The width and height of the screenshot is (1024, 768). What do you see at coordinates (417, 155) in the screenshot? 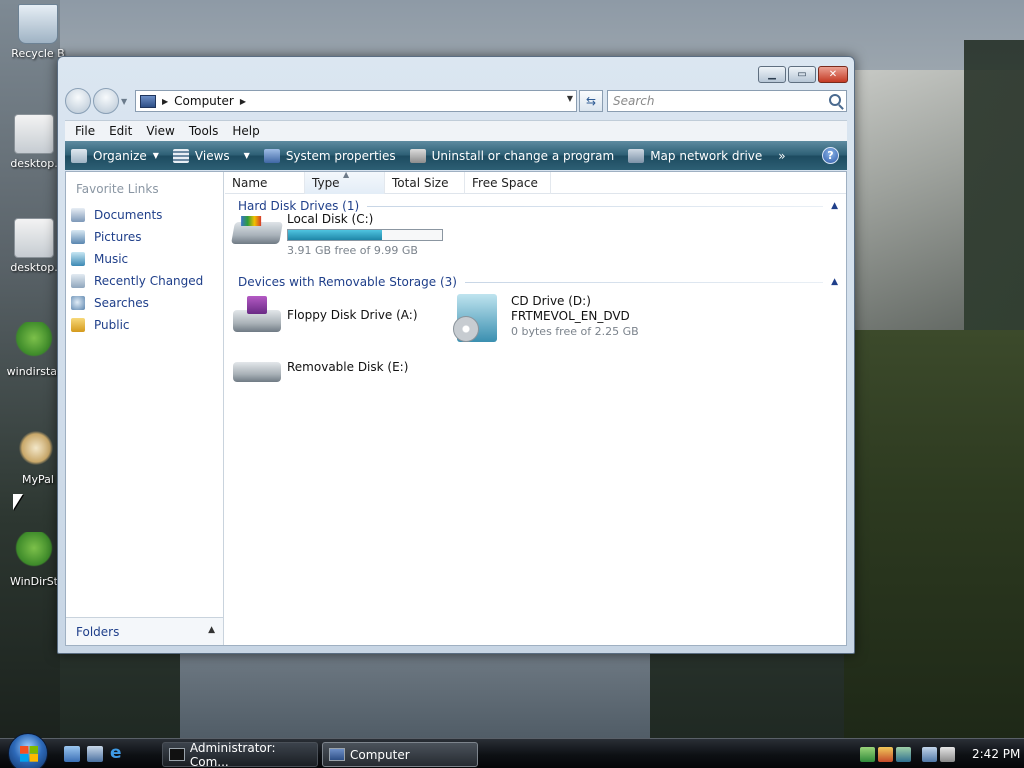
I see `uninstall-icon` at bounding box center [417, 155].